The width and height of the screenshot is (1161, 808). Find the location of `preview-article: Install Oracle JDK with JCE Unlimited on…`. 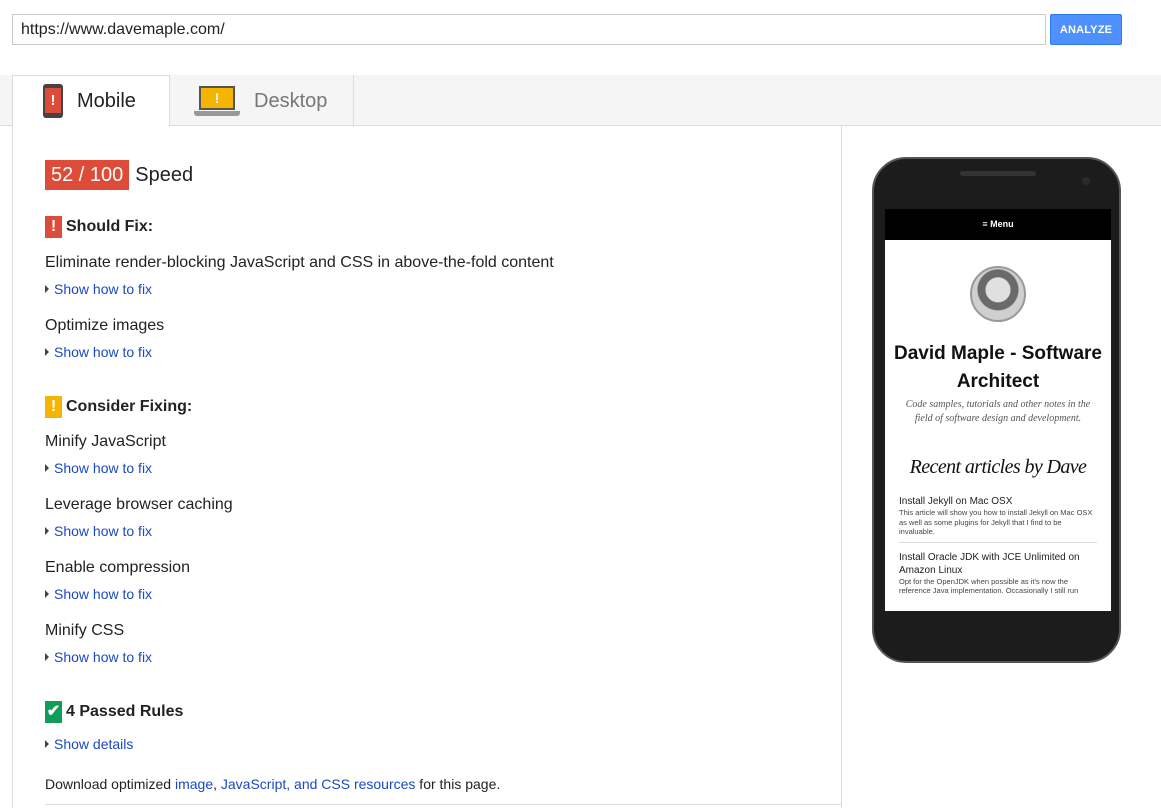

preview-article: Install Oracle JDK with JCE Unlimited on… is located at coordinates (989, 573).